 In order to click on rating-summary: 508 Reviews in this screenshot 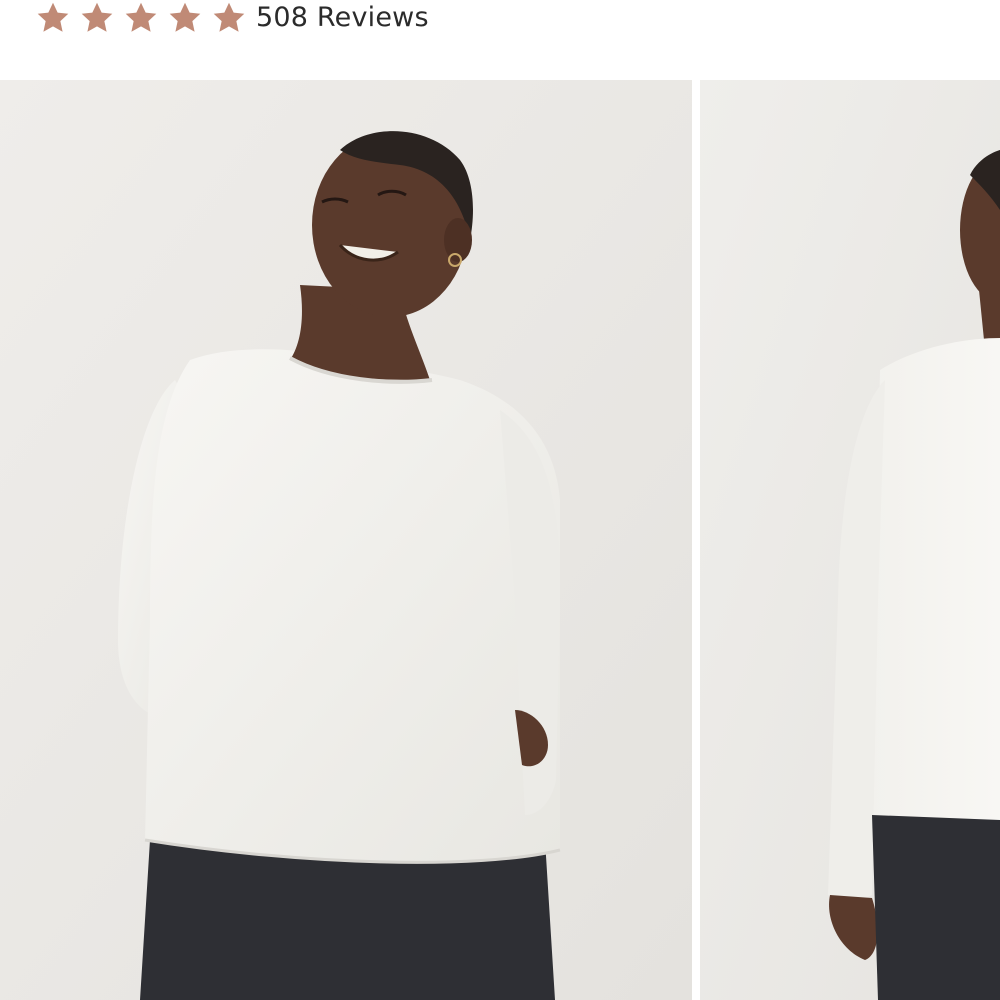, I will do `click(231, 18)`.